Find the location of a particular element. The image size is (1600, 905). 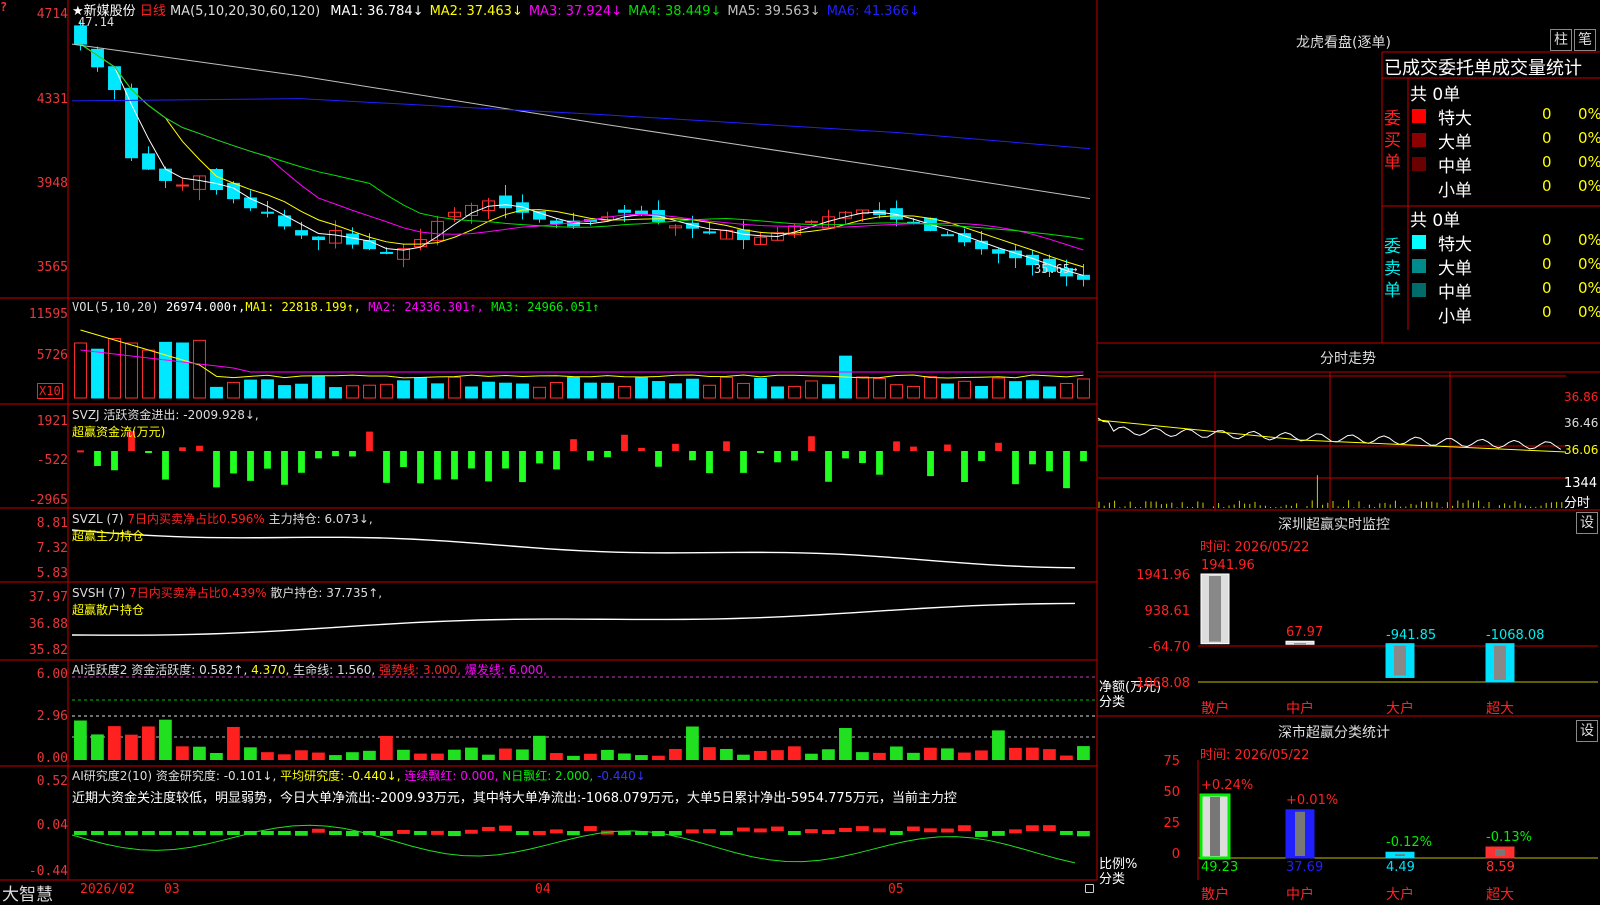

cls-settings-button: 设 is located at coordinates (1587, 731).